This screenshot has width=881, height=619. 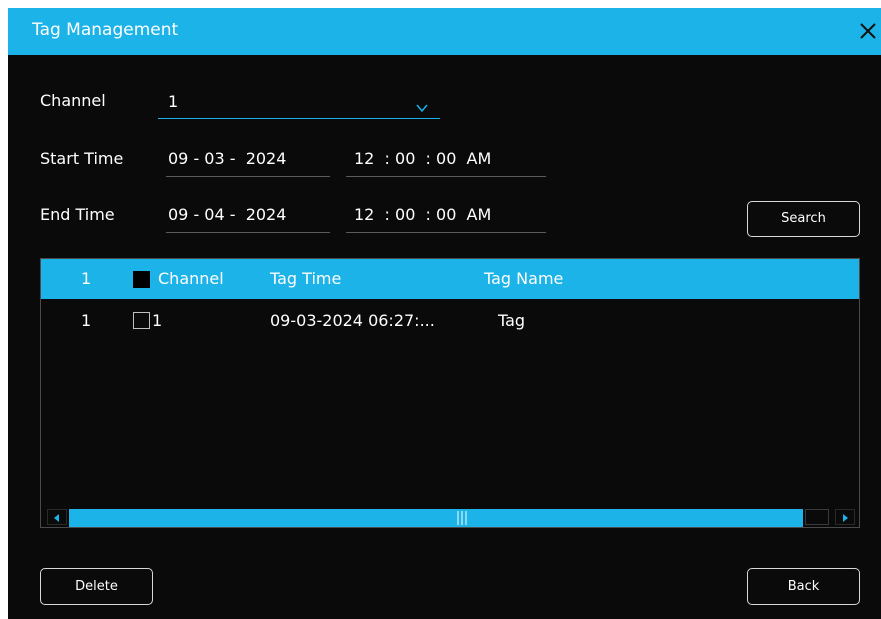 I want to click on start-time-value: 12 : 00 : 00 AM, so click(x=423, y=158).